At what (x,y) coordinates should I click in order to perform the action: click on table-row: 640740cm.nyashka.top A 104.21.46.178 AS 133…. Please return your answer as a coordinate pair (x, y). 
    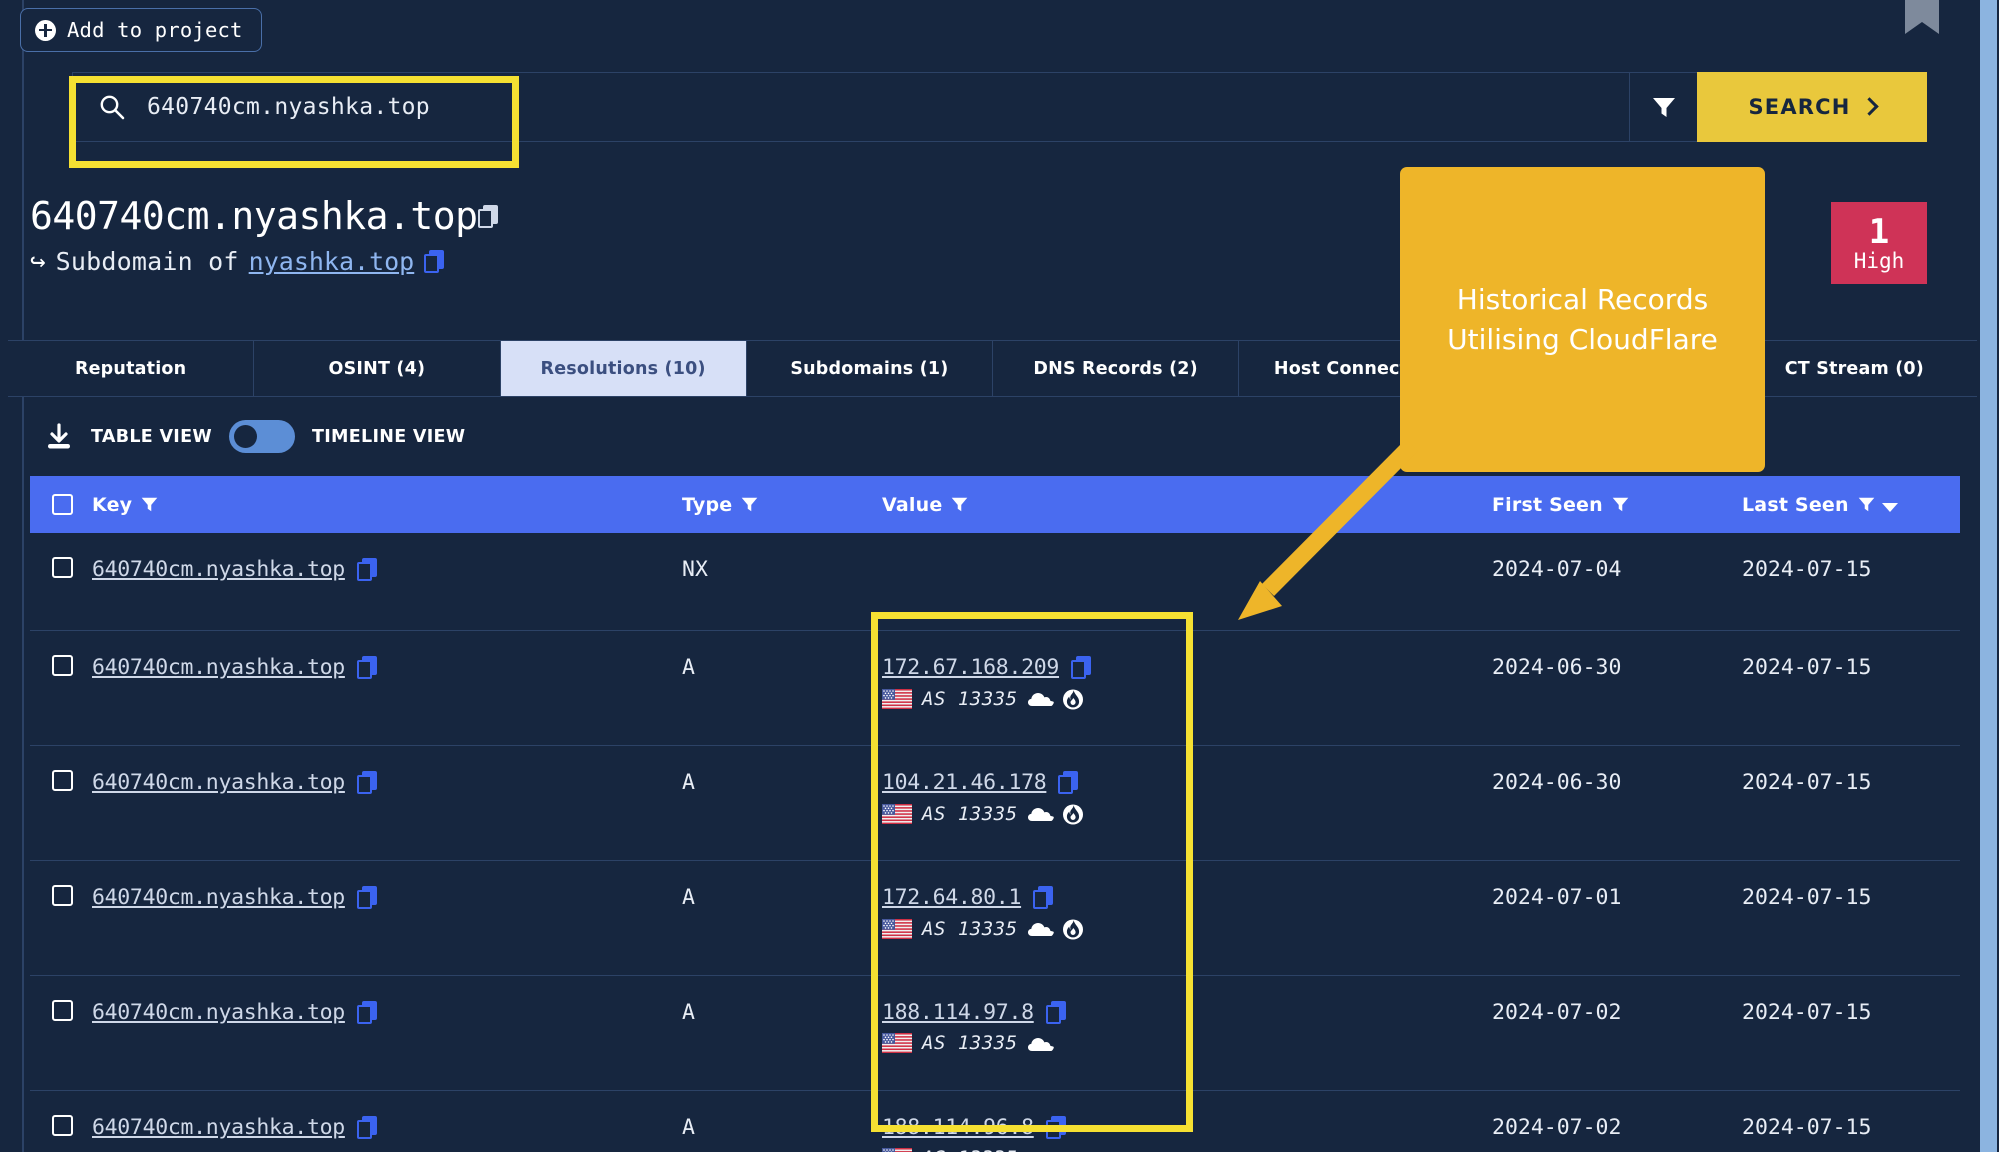
    Looking at the image, I should click on (995, 803).